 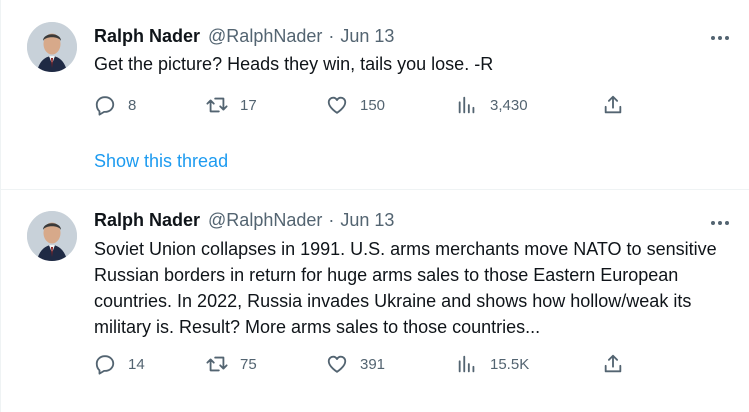 I want to click on reply-button: 14, so click(x=119, y=364).